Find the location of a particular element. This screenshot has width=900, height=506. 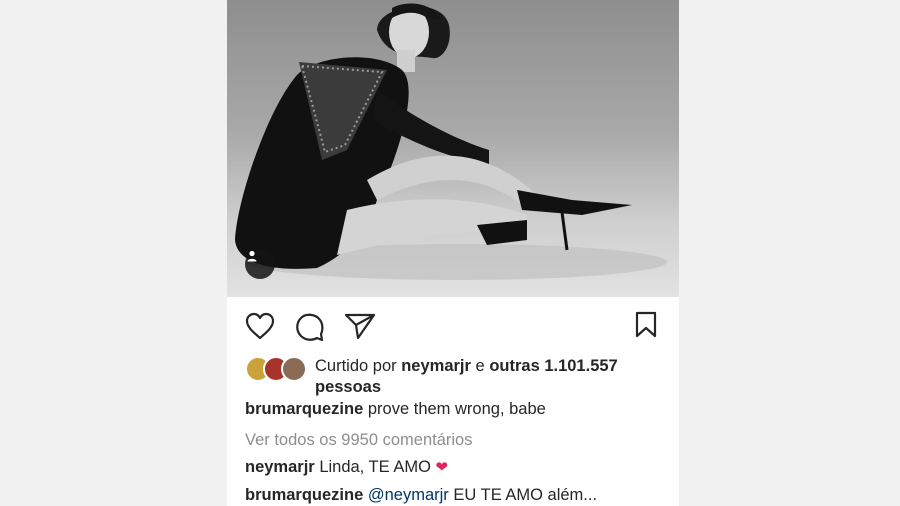

person-tag-icon is located at coordinates (260, 264).